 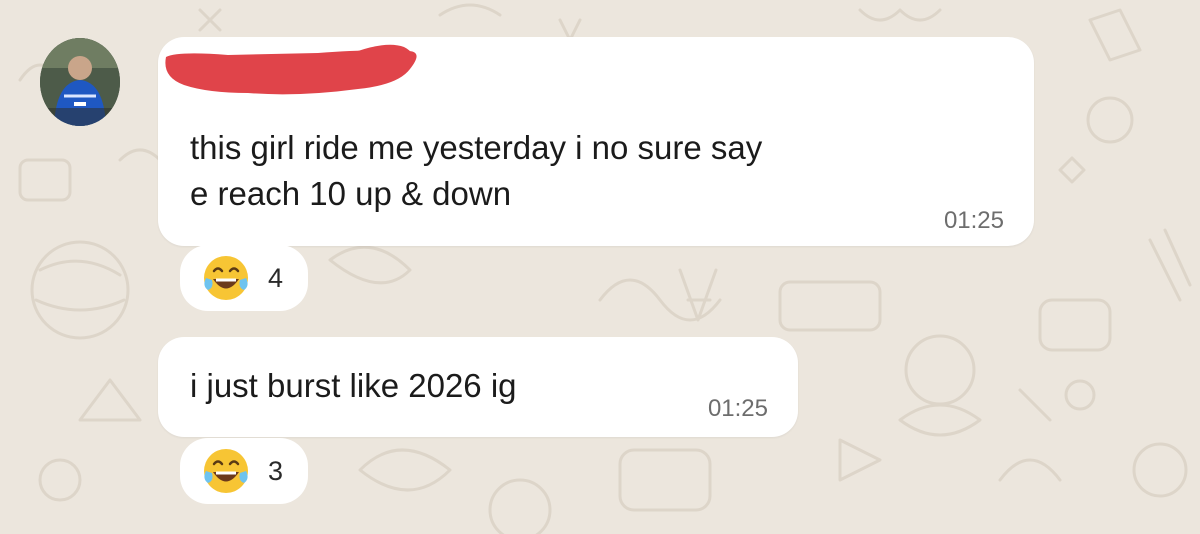 I want to click on redacted-sender-name, so click(x=291, y=69).